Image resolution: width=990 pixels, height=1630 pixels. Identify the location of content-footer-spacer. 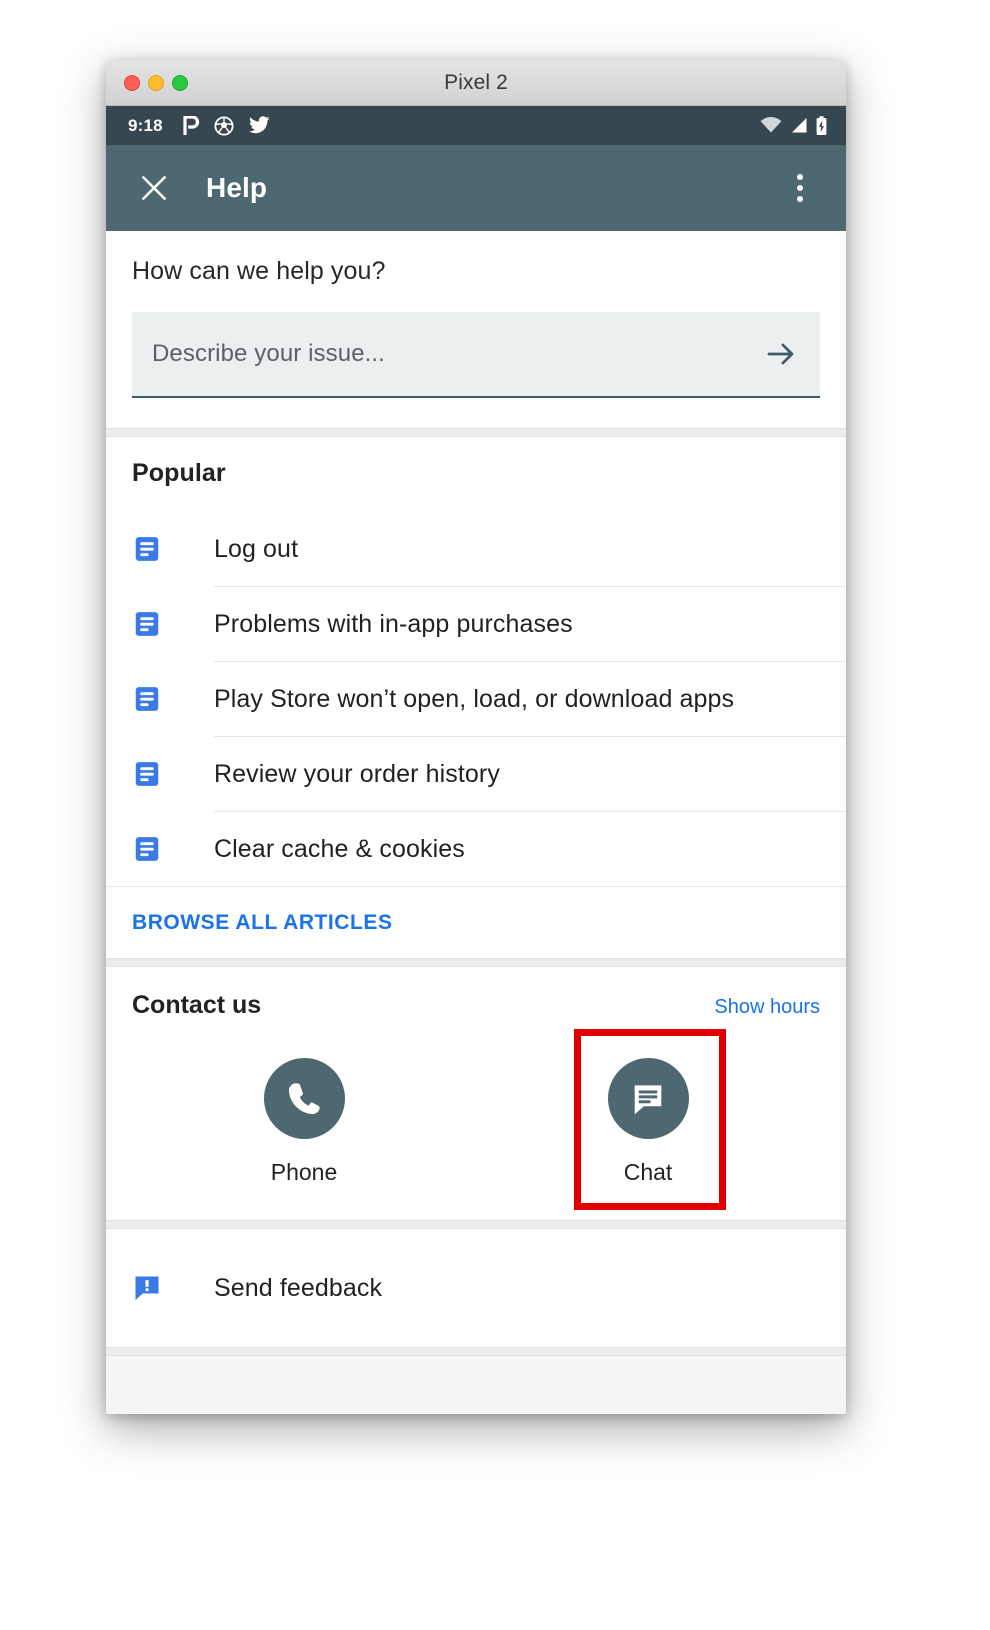
(476, 1385).